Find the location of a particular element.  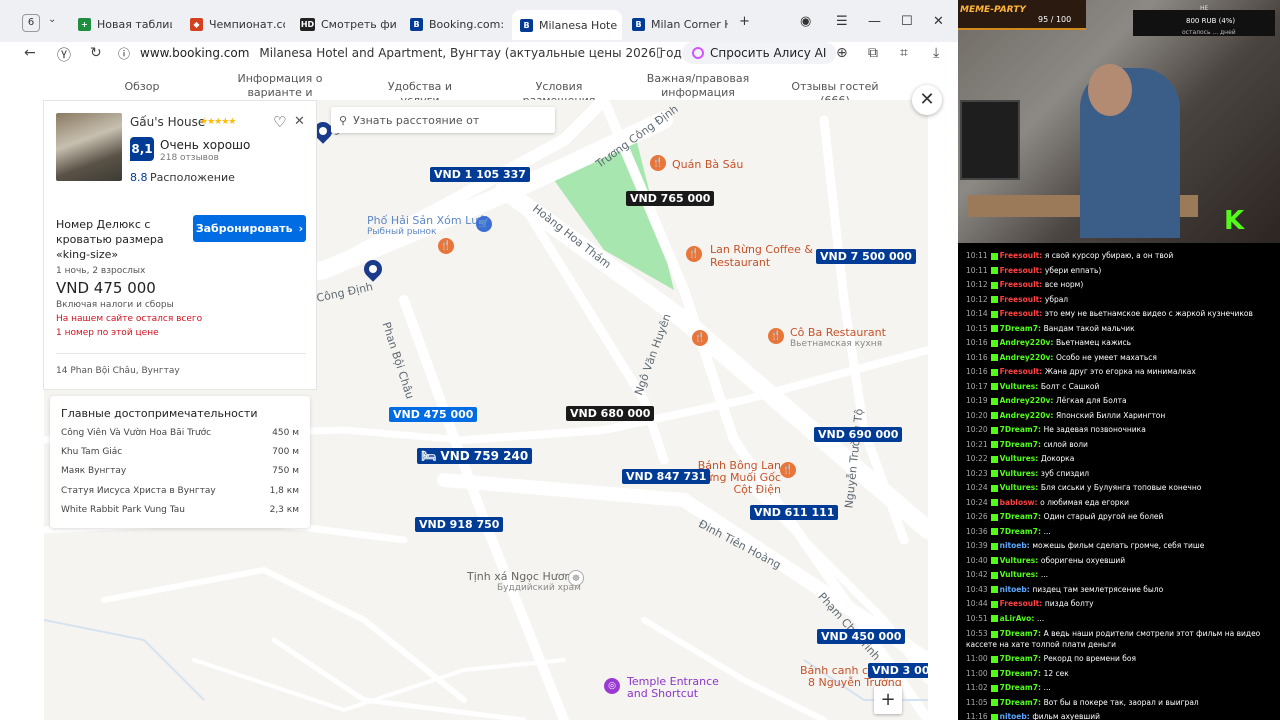

hotel-photo is located at coordinates (89, 147).